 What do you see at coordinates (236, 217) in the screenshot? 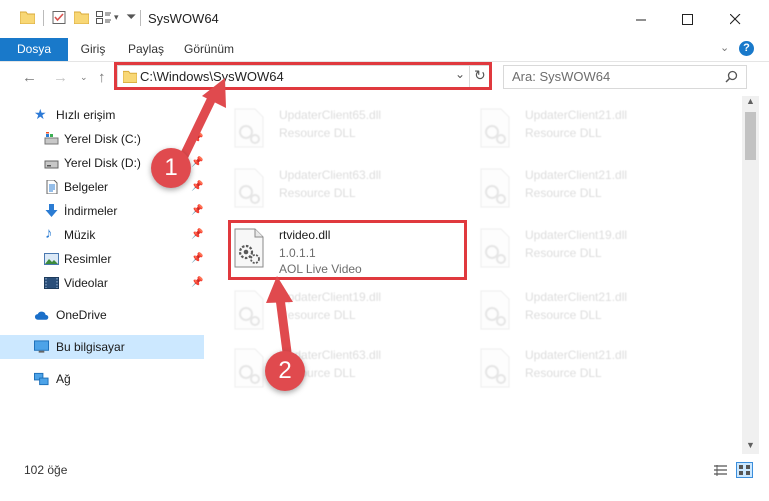
I see `annotation-arrows` at bounding box center [236, 217].